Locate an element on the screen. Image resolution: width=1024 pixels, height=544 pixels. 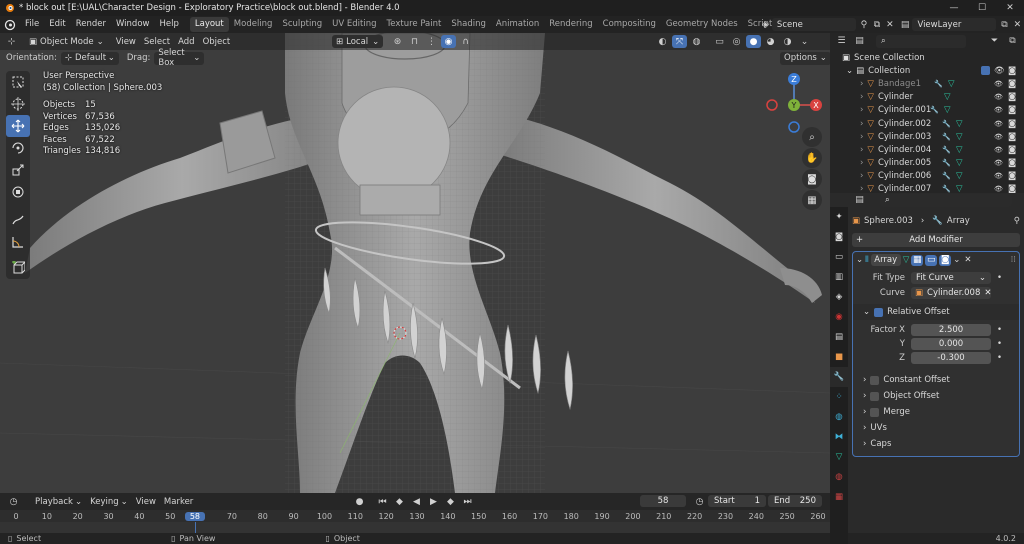
editor-type-timeline-icon: ◷ is located at coordinates (13, 501).